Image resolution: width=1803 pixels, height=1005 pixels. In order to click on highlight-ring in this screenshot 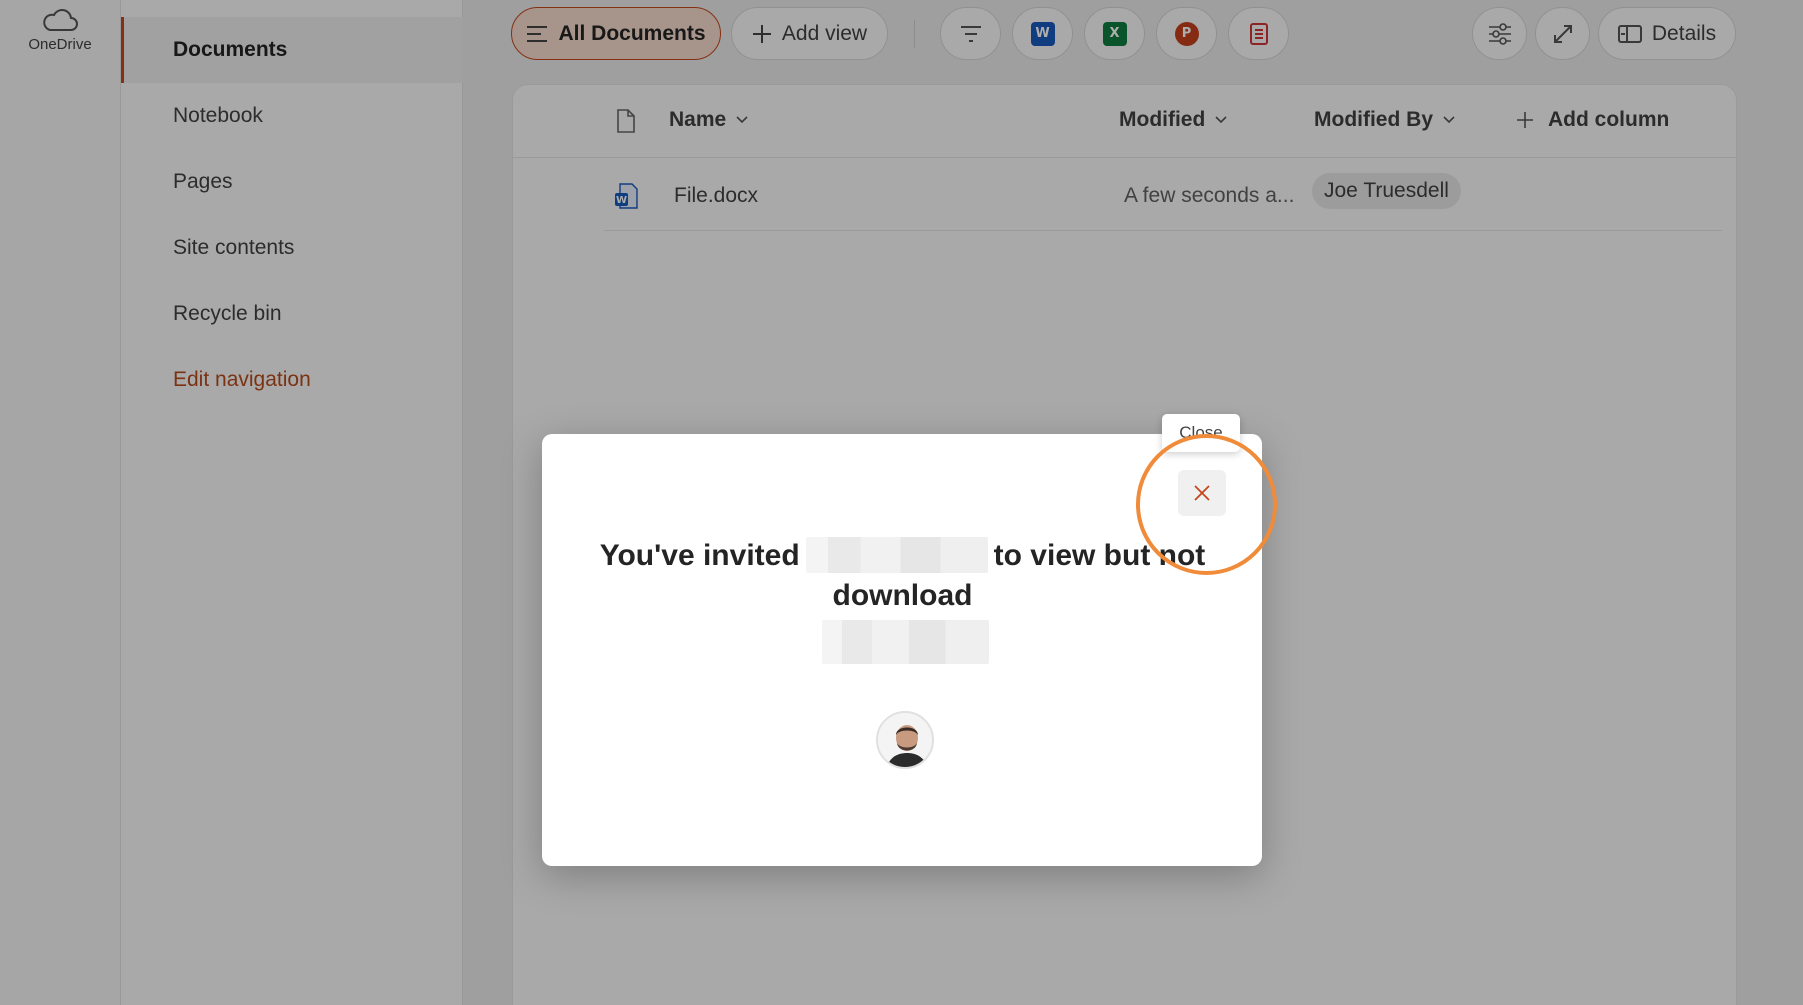, I will do `click(1206, 504)`.